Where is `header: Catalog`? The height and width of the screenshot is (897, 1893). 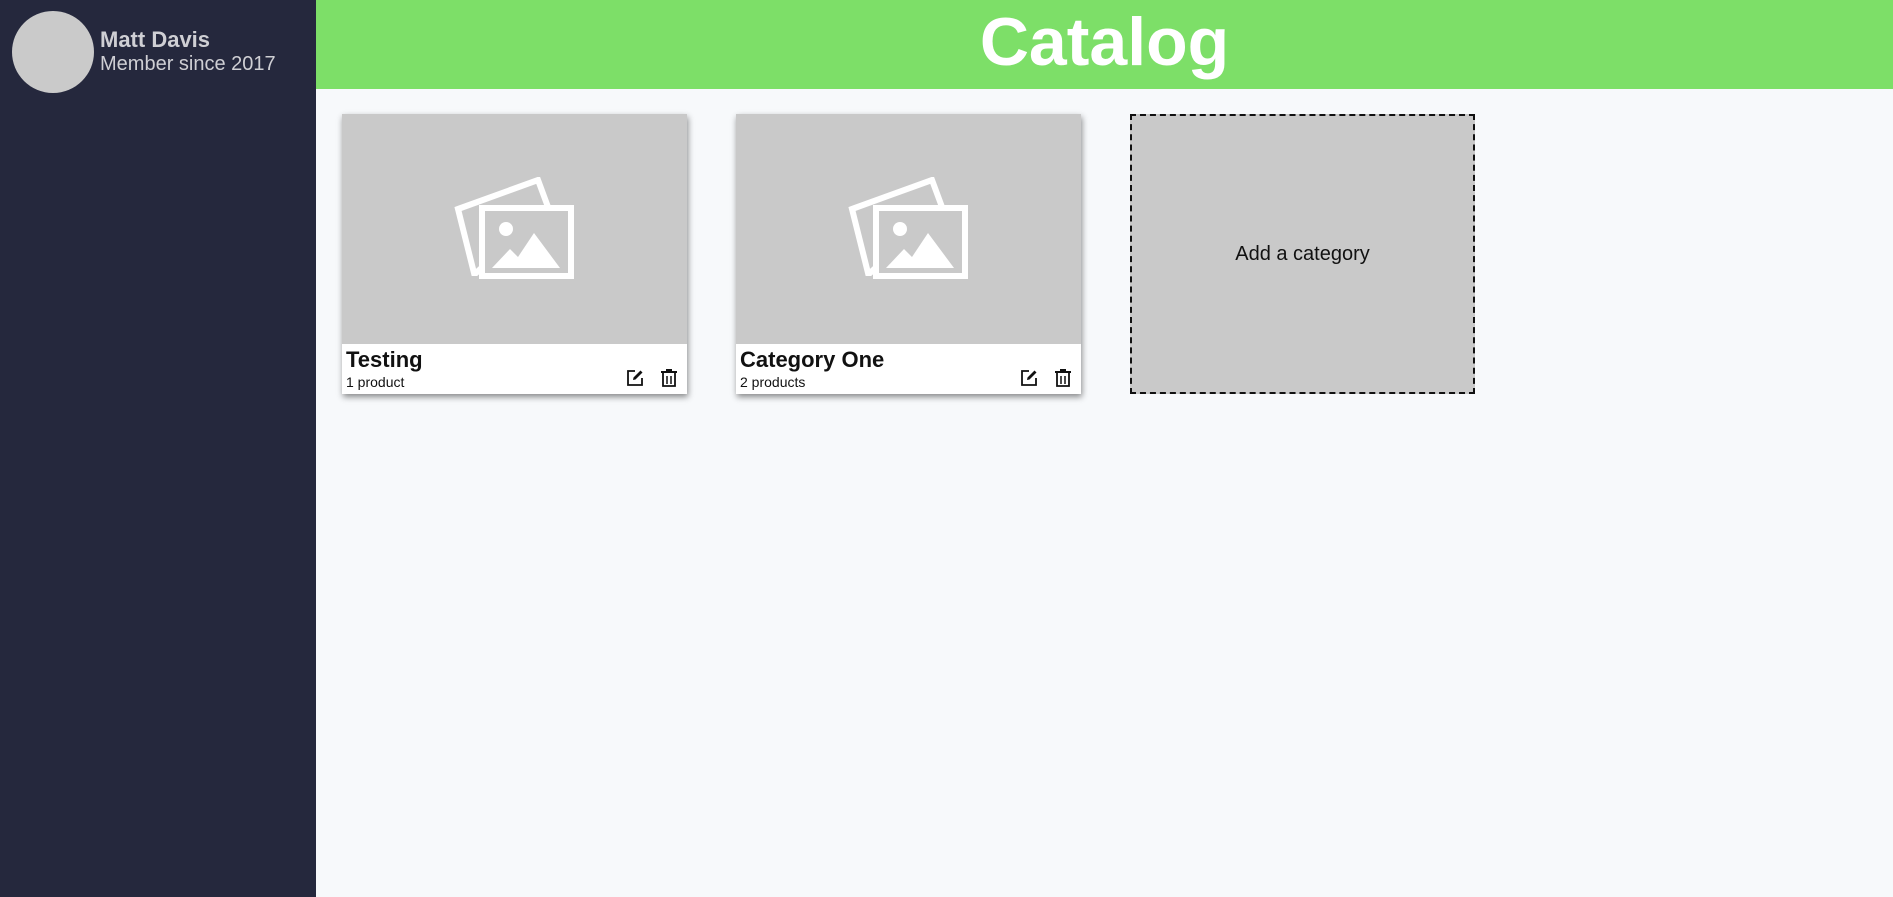 header: Catalog is located at coordinates (1104, 44).